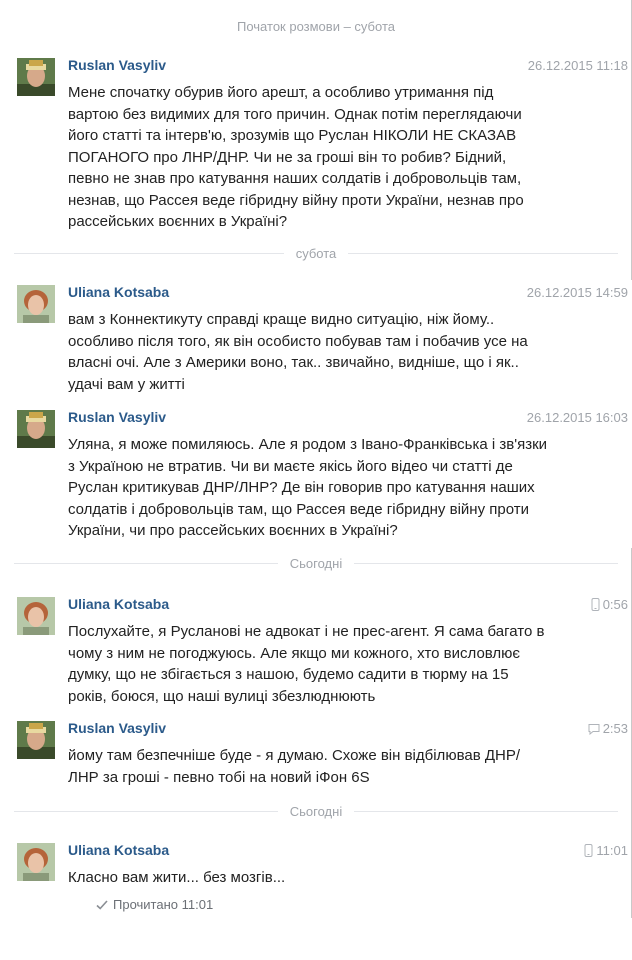  Describe the element at coordinates (609, 604) in the screenshot. I see `message-time: 0:56` at that location.